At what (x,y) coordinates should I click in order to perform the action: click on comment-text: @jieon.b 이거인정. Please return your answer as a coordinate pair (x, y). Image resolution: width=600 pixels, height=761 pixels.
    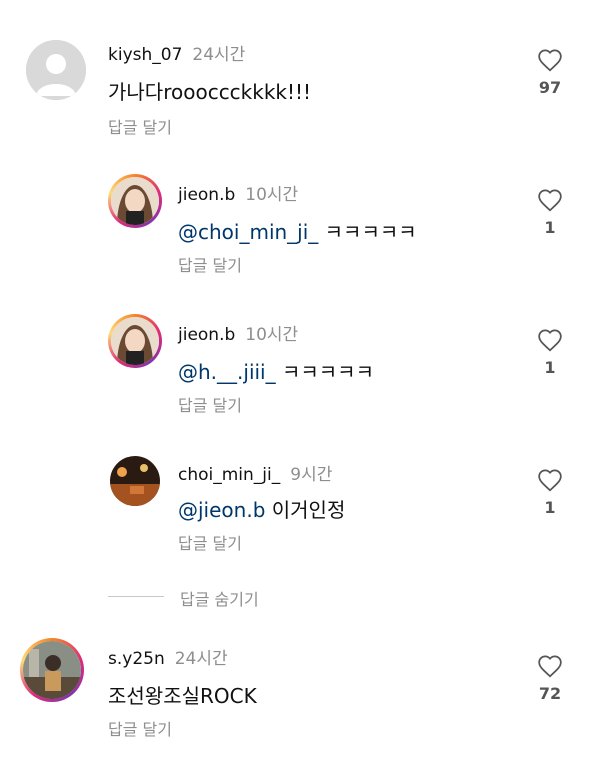
    Looking at the image, I should click on (261, 508).